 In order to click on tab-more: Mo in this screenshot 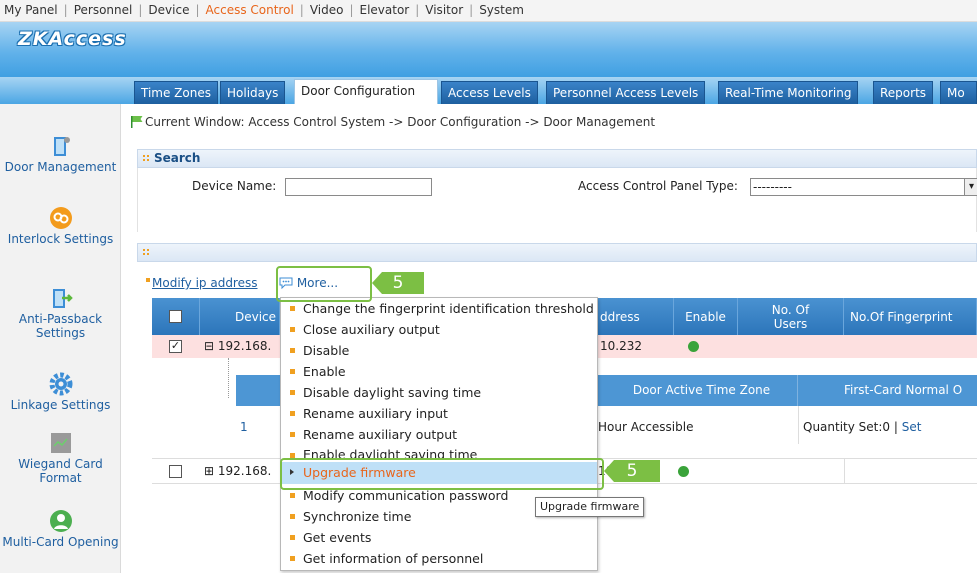, I will do `click(958, 92)`.